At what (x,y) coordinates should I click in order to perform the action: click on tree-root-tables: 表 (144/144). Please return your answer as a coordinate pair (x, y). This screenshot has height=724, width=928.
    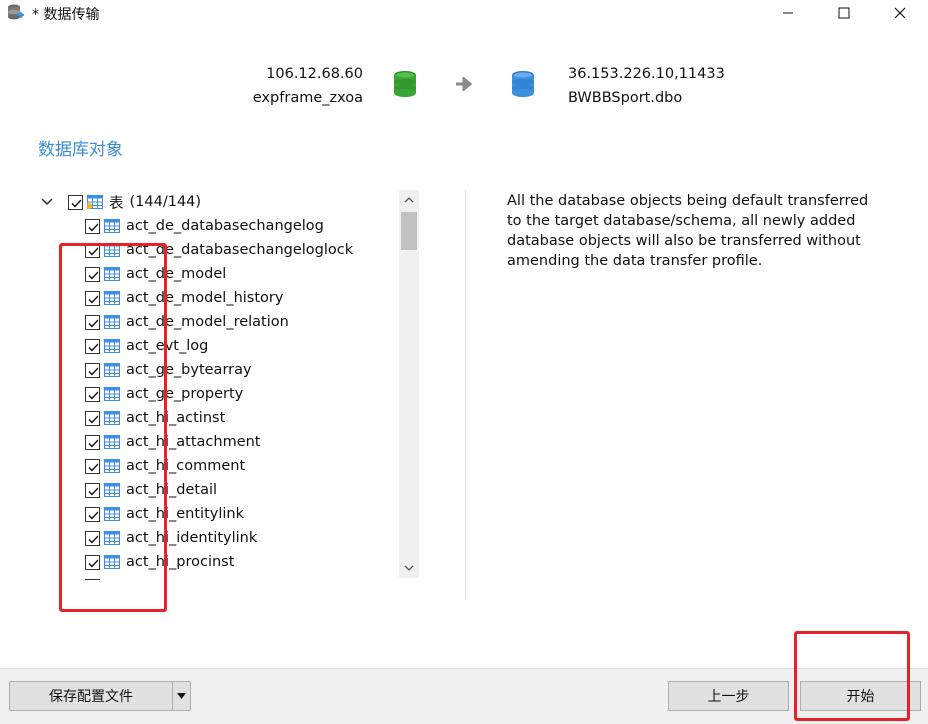
    Looking at the image, I should click on (115, 202).